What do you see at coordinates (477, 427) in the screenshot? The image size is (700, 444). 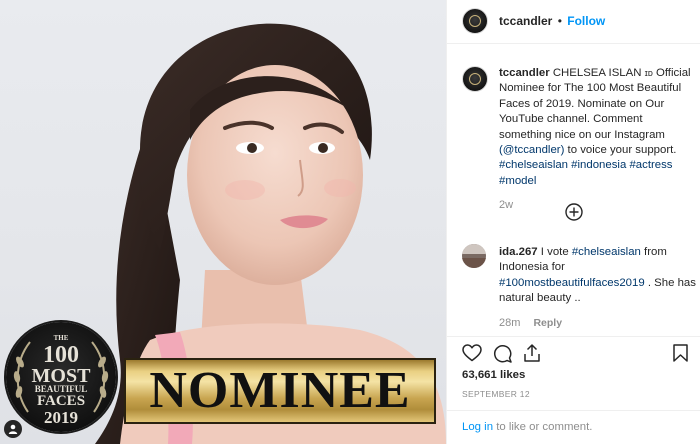 I see `login-link: Log in` at bounding box center [477, 427].